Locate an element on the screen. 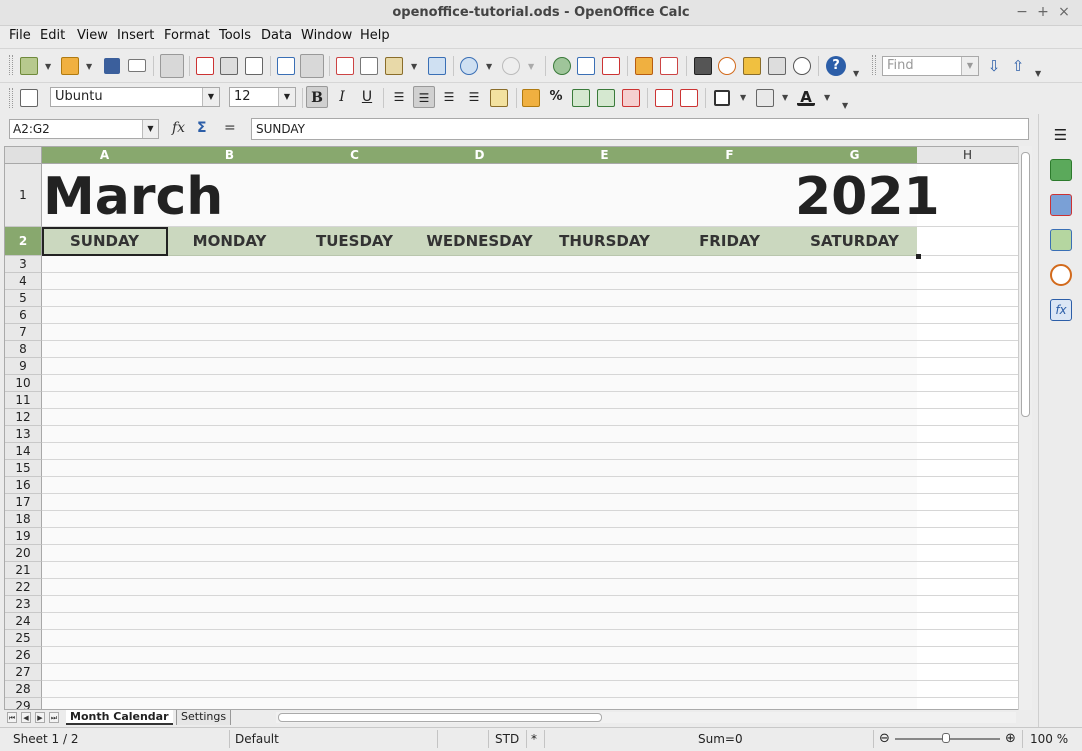 This screenshot has width=1082, height=751. page-style: Default is located at coordinates (257, 739).